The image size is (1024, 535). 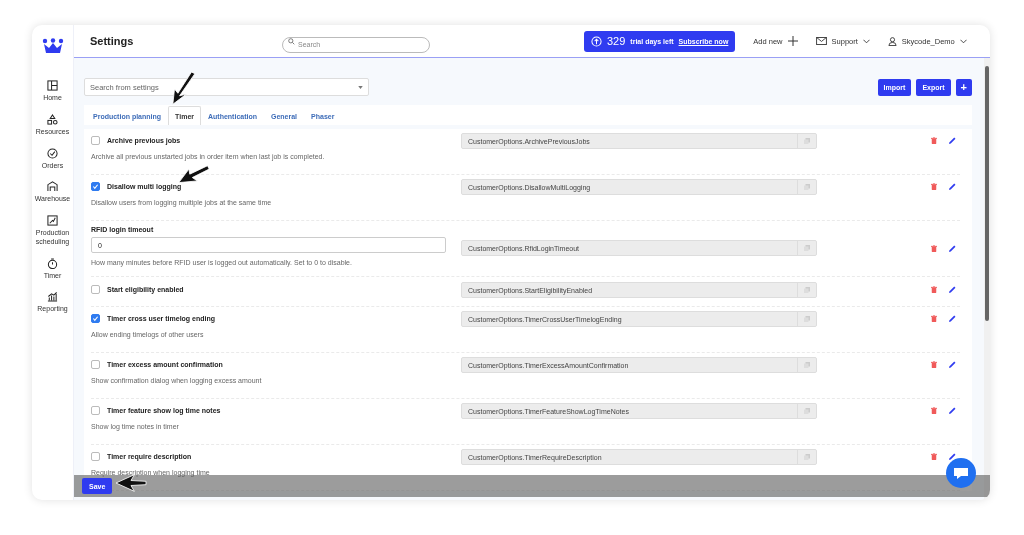 I want to click on warehouse-icon, so click(x=52, y=187).